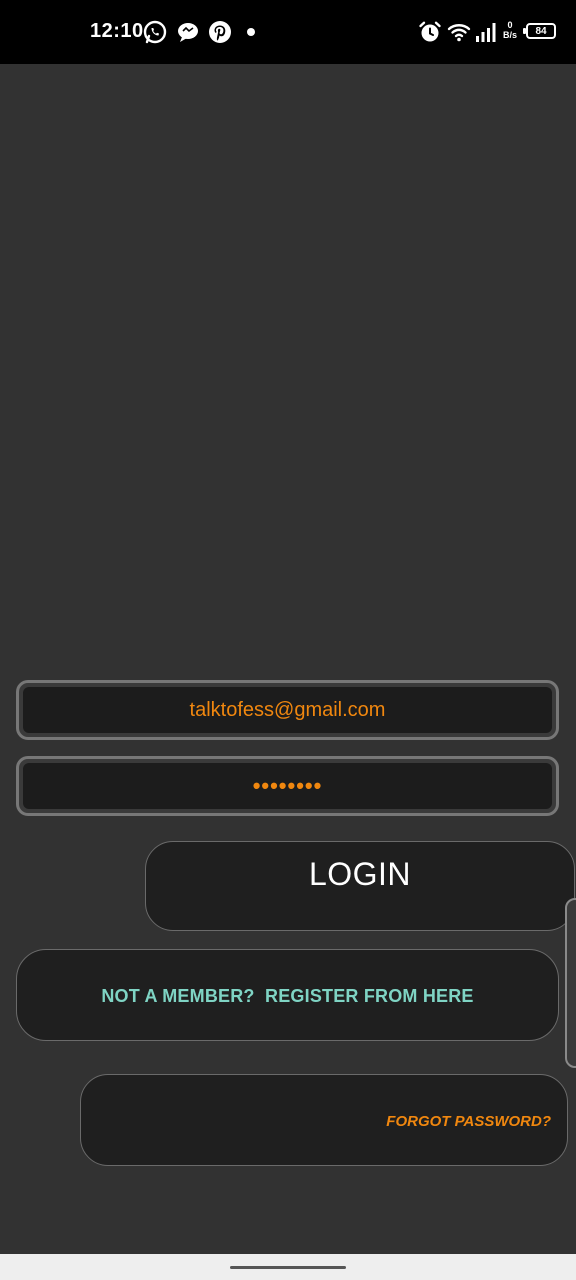  I want to click on email-field-box, so click(287, 710).